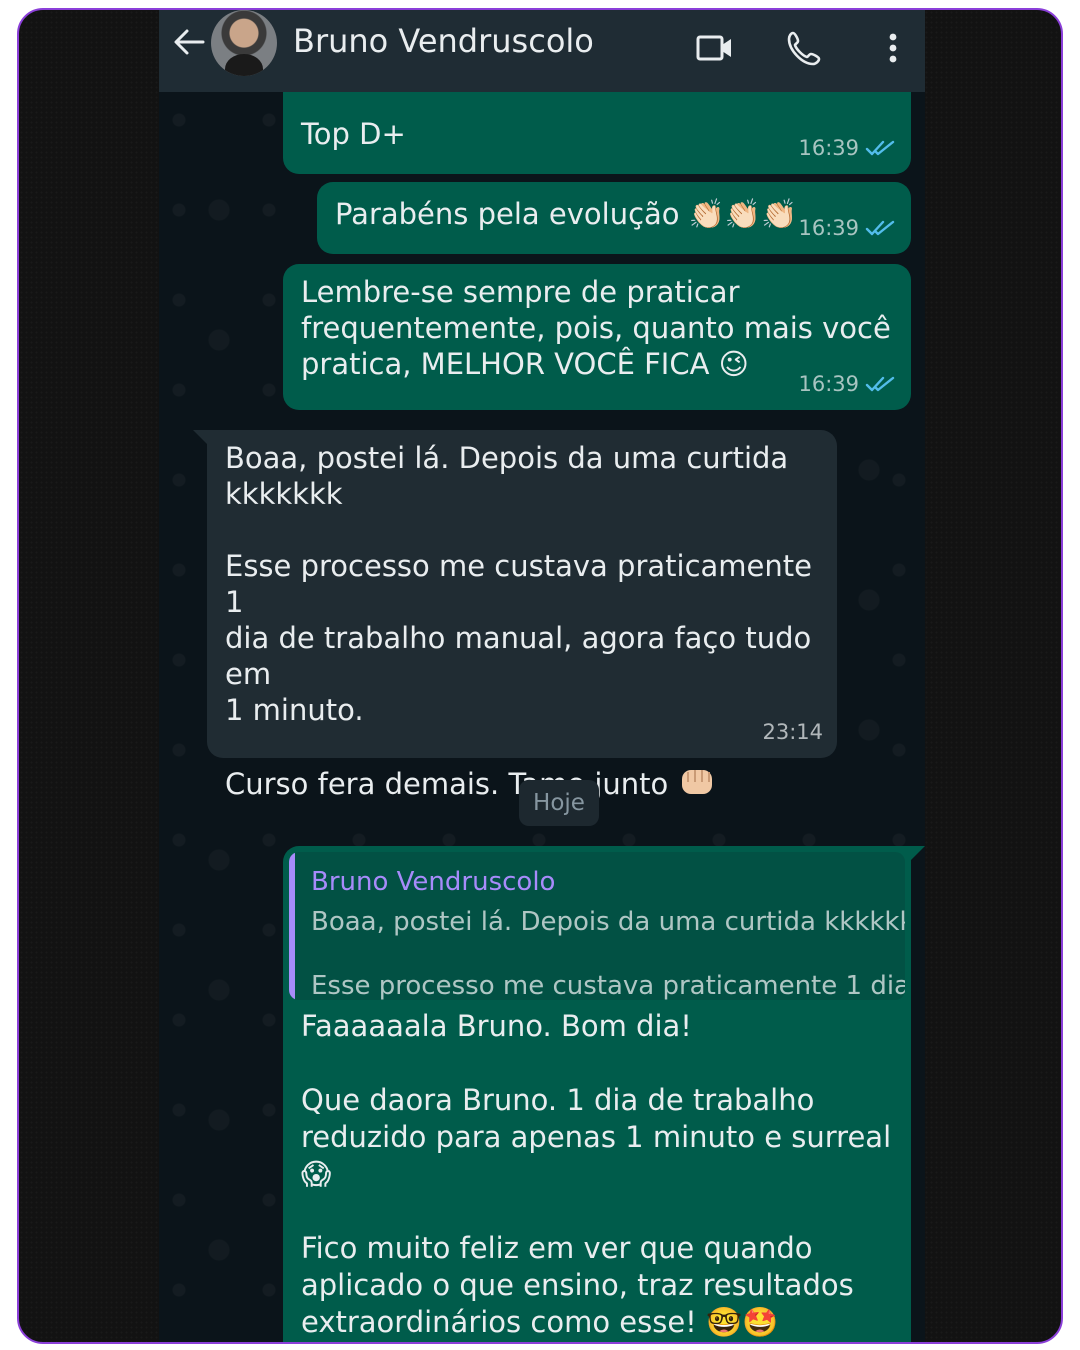 Image resolution: width=1080 pixels, height=1350 pixels. I want to click on chat-header: Bruno Vendruscolo, so click(542, 51).